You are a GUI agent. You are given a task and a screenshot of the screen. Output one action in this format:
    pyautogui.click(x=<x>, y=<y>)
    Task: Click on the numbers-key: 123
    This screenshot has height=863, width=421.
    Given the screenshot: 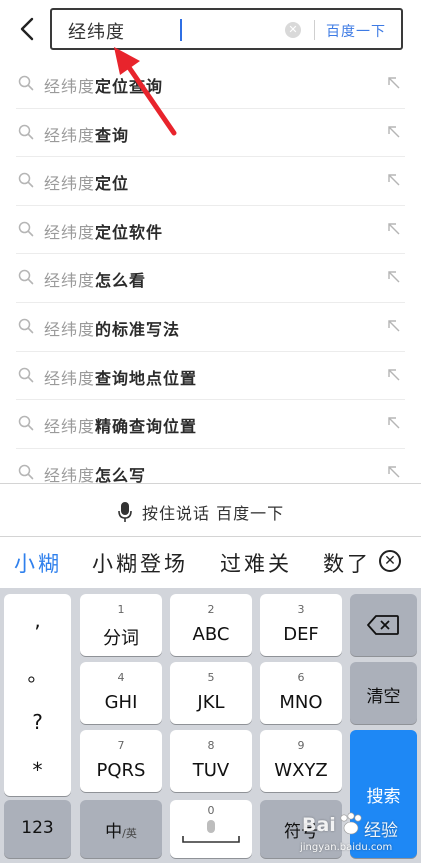 What is the action you would take?
    pyautogui.click(x=37, y=829)
    